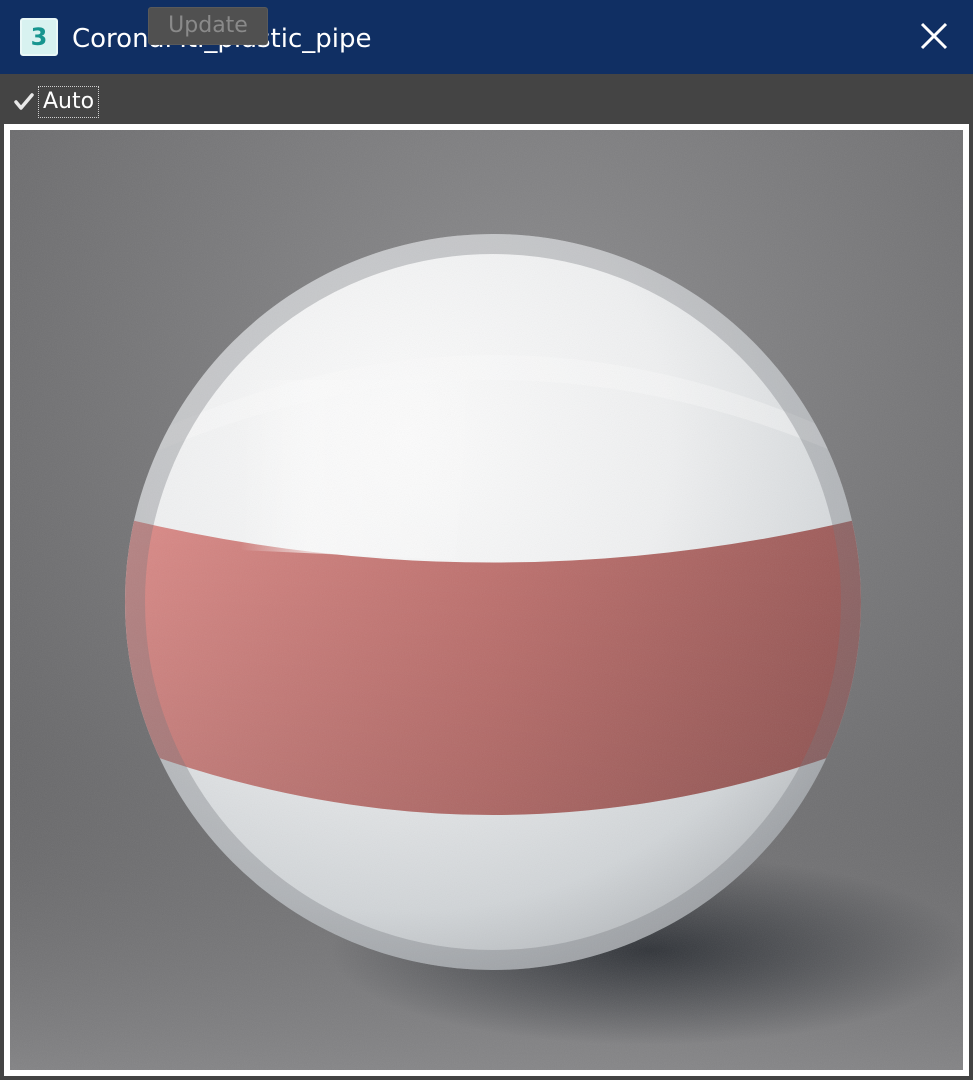 This screenshot has height=1080, width=973. What do you see at coordinates (486, 99) in the screenshot?
I see `preview-toolbar: Auto` at bounding box center [486, 99].